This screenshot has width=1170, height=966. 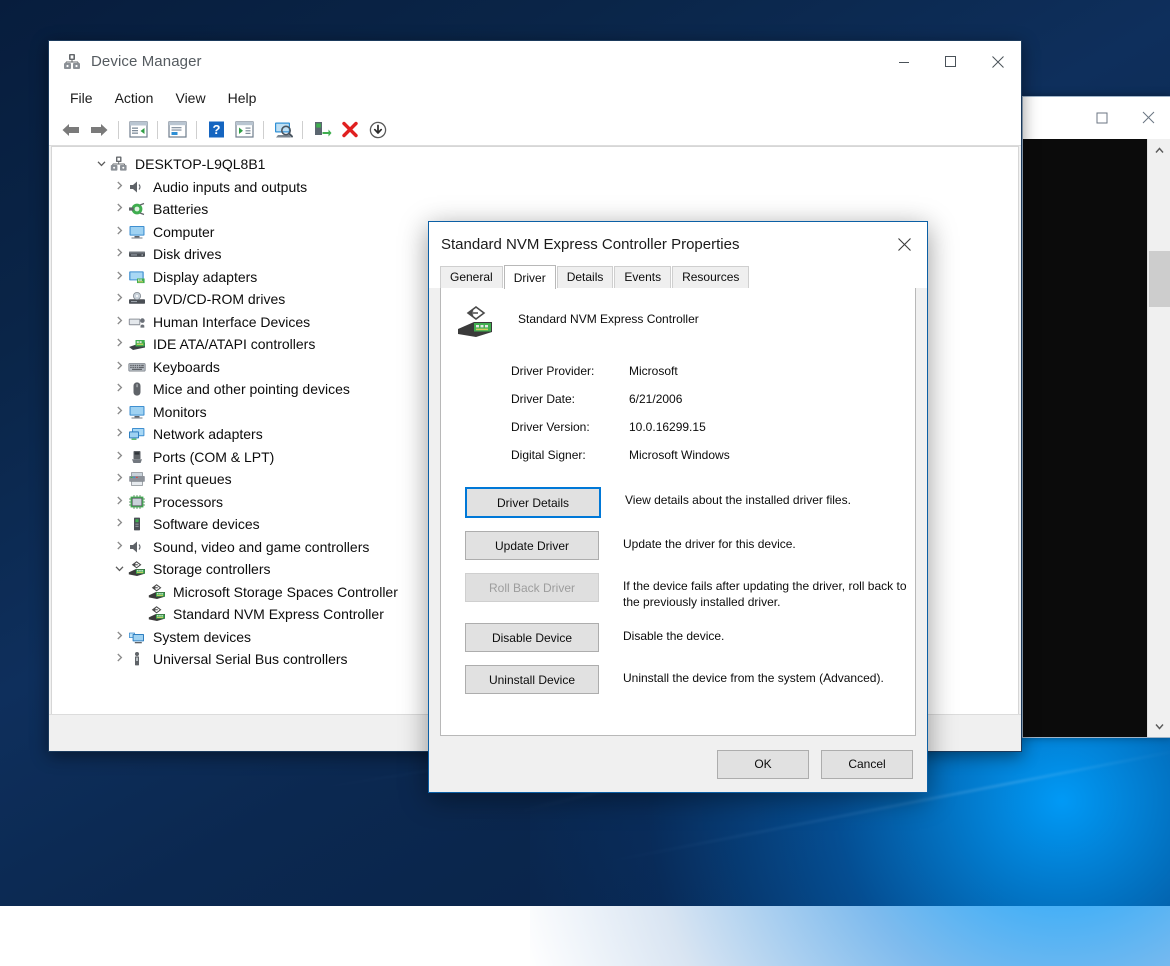 I want to click on window-title: Device Manager, so click(x=146, y=61).